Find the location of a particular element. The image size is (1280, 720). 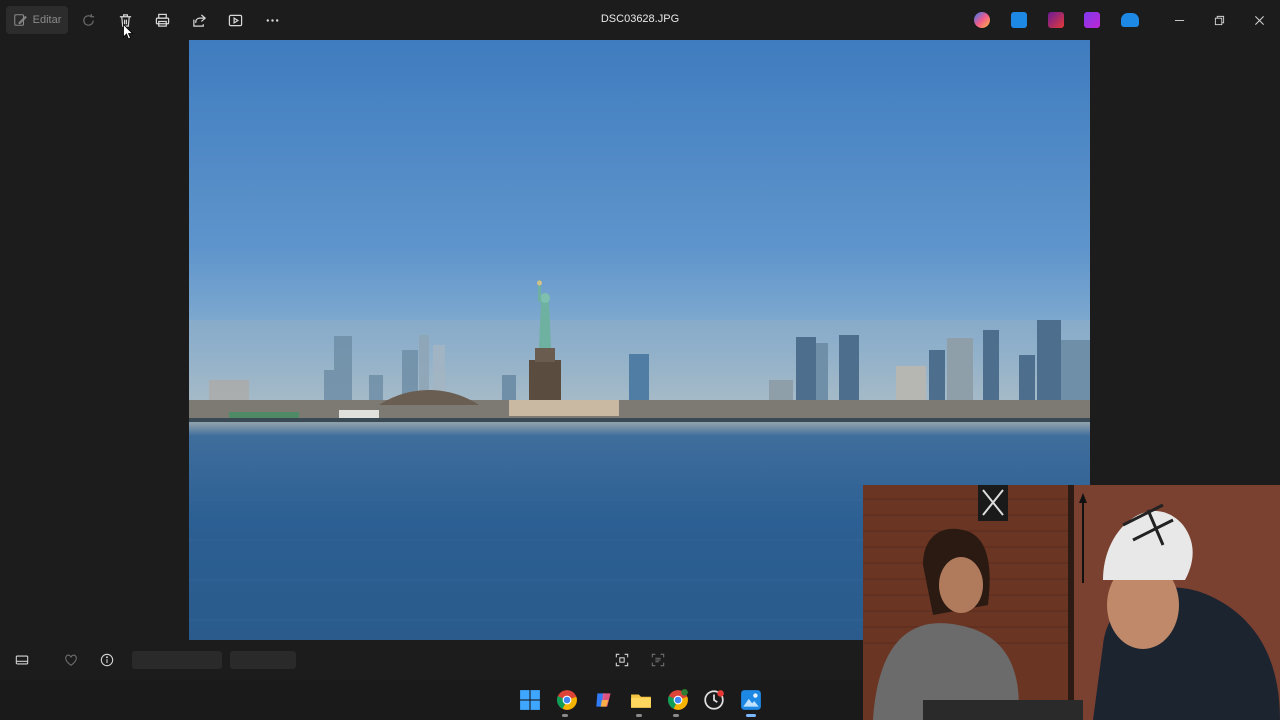

onedrive-icon is located at coordinates (1130, 20).